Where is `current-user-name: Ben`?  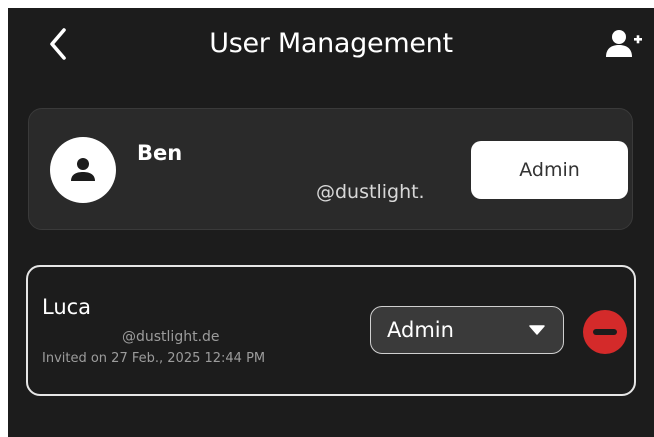
current-user-name: Ben is located at coordinates (160, 153).